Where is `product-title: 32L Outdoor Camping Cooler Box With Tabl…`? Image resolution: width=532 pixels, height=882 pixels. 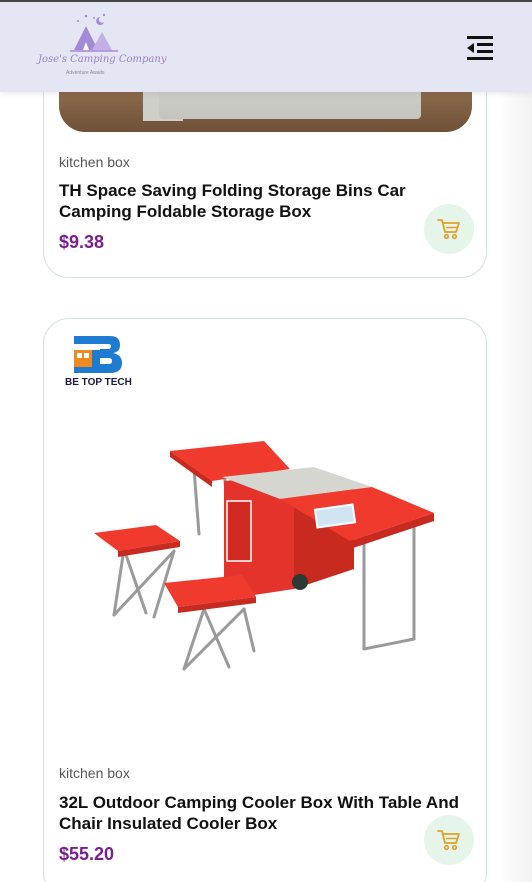 product-title: 32L Outdoor Camping Cooler Box With Tabl… is located at coordinates (269, 813).